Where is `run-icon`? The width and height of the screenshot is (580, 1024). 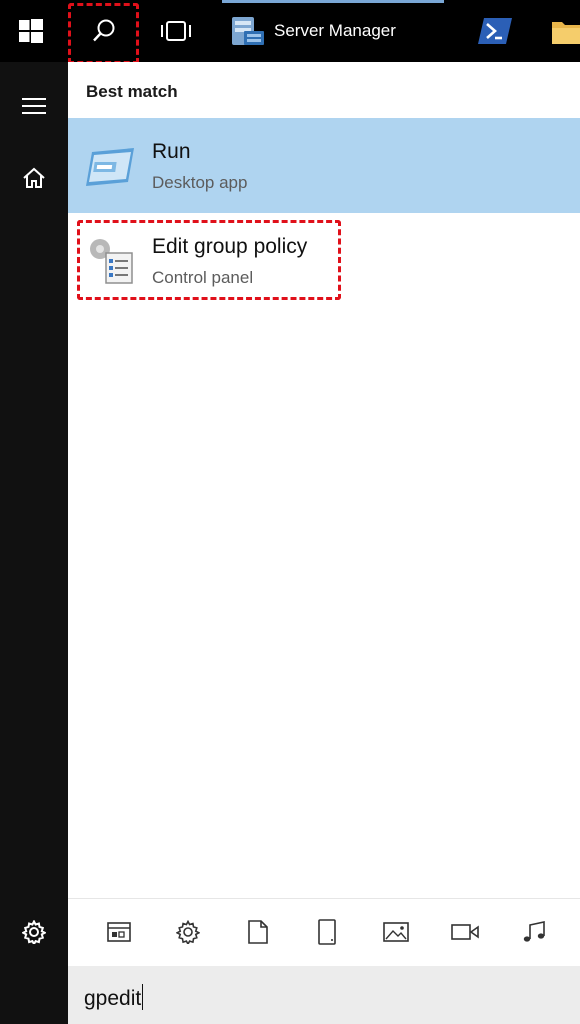 run-icon is located at coordinates (110, 168).